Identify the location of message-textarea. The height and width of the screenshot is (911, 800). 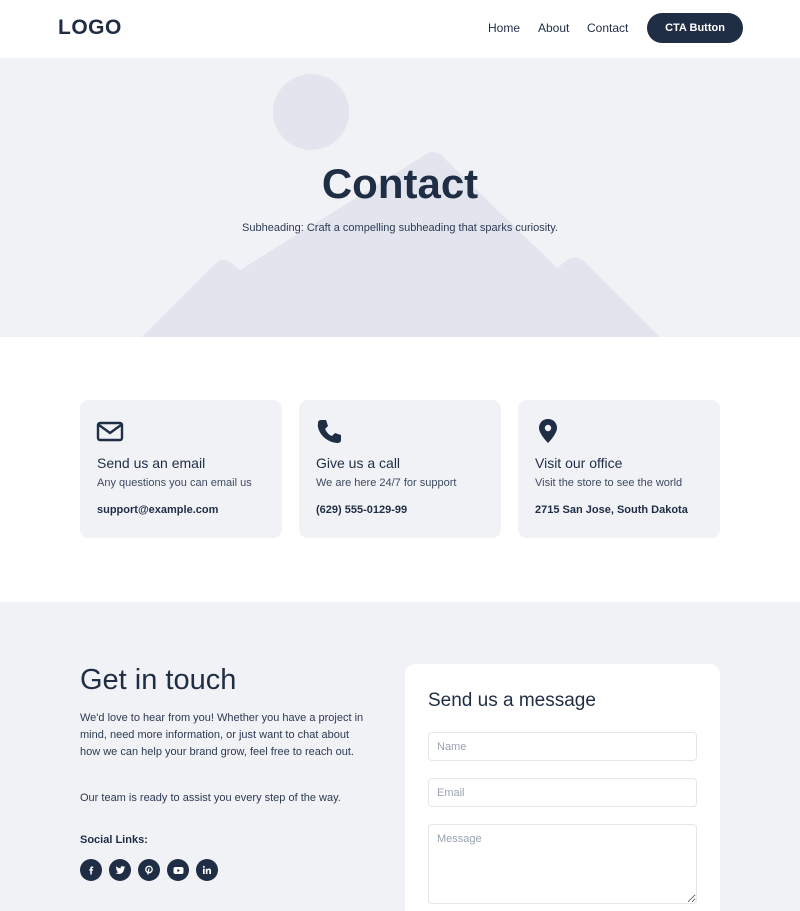
(562, 864).